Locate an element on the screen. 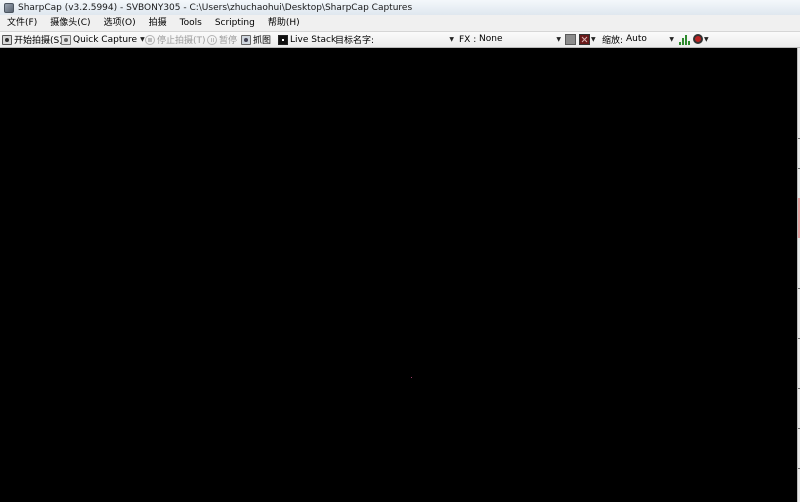 This screenshot has width=800, height=502. live-stack-icon is located at coordinates (283, 39).